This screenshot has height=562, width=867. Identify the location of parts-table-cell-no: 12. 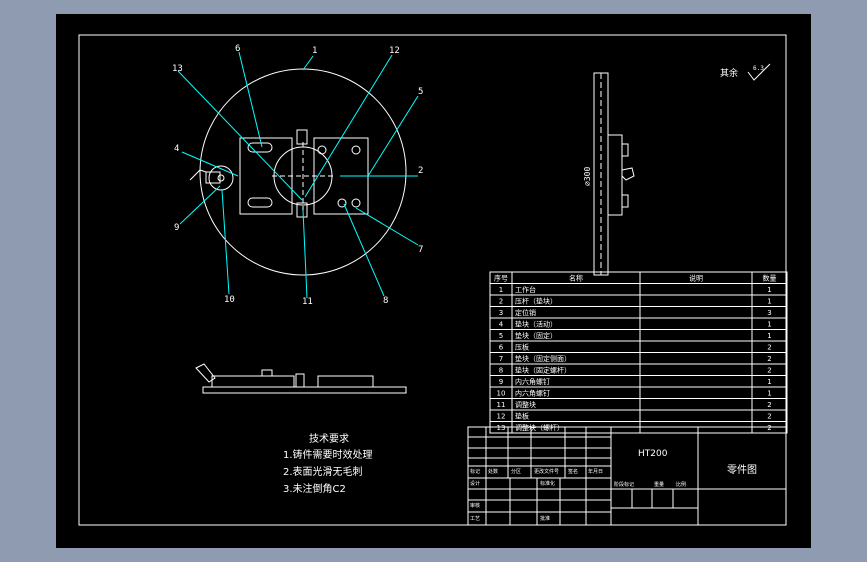
(501, 417).